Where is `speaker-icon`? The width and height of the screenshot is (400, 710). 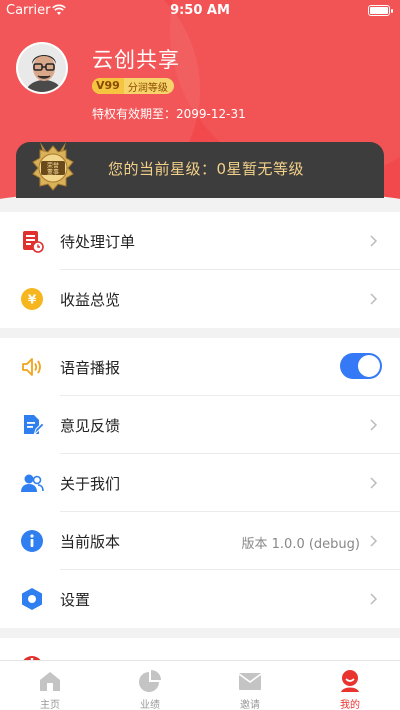
speaker-icon is located at coordinates (31, 367).